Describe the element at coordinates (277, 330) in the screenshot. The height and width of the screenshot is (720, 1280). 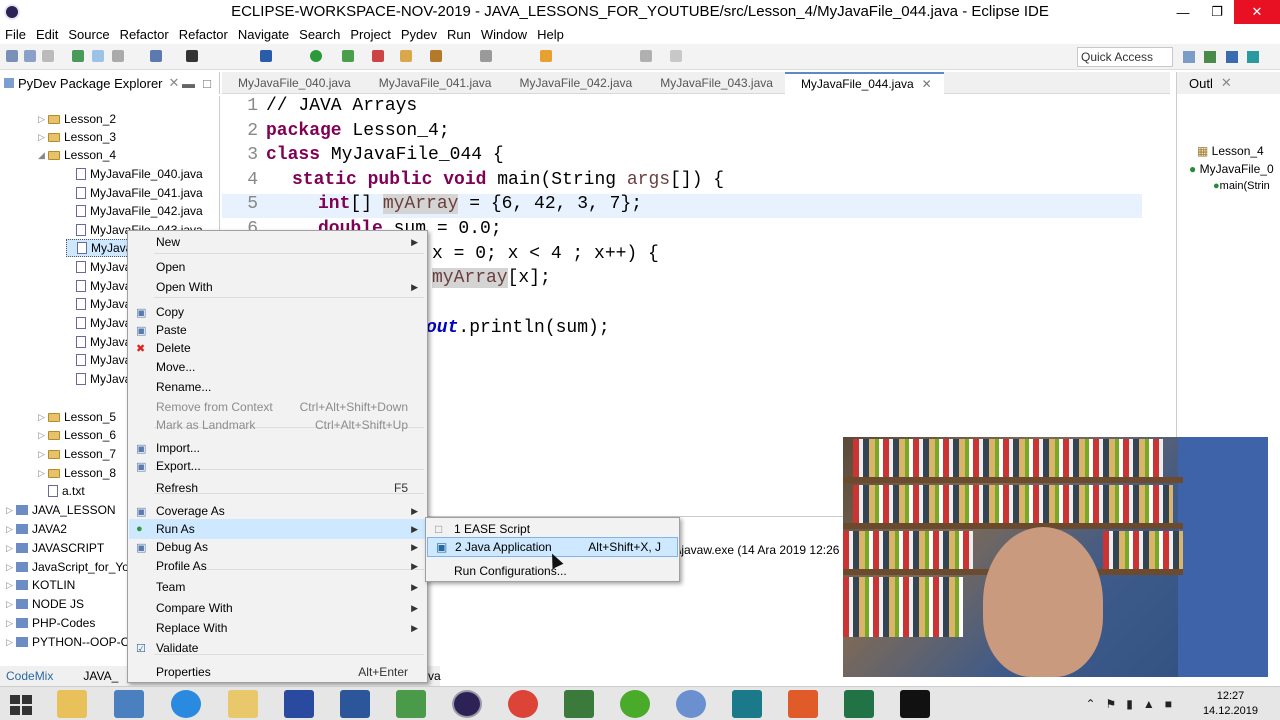
I see `context-menu-paste: ▣ Paste` at that location.